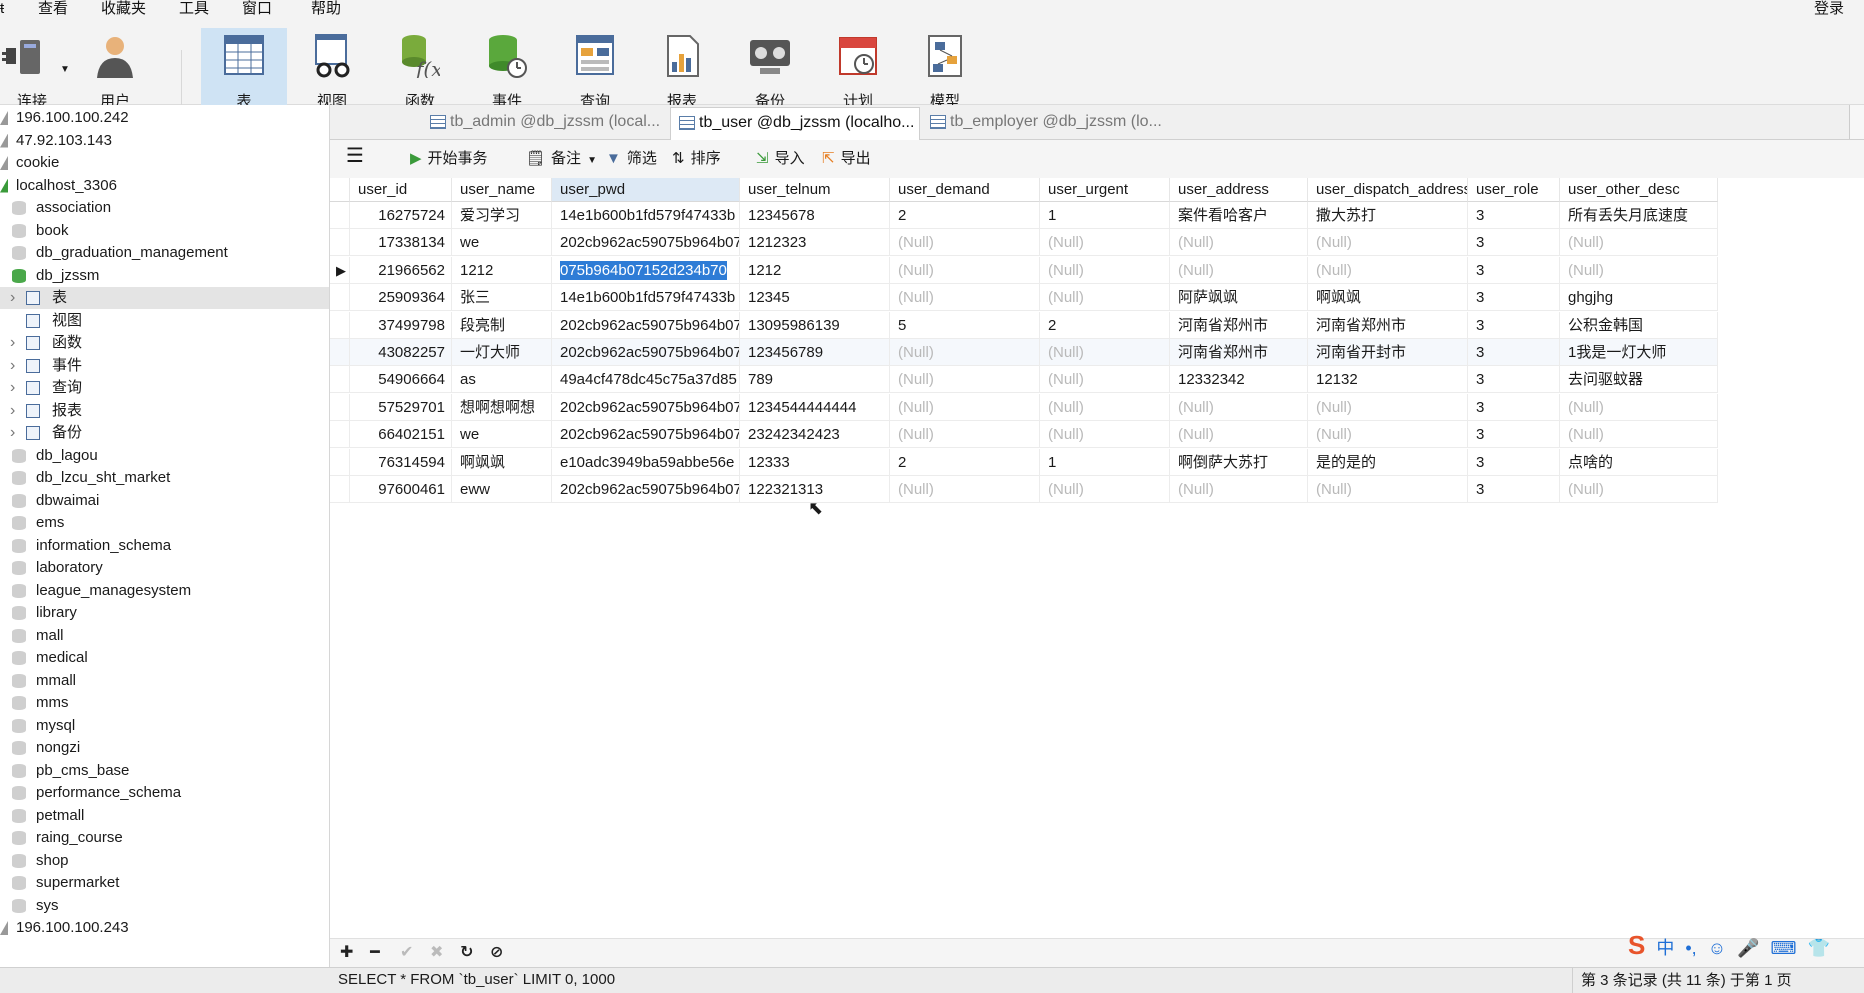 Image resolution: width=1864 pixels, height=993 pixels. Describe the element at coordinates (164, 501) in the screenshot. I see `tree-item: dbwaimai` at that location.